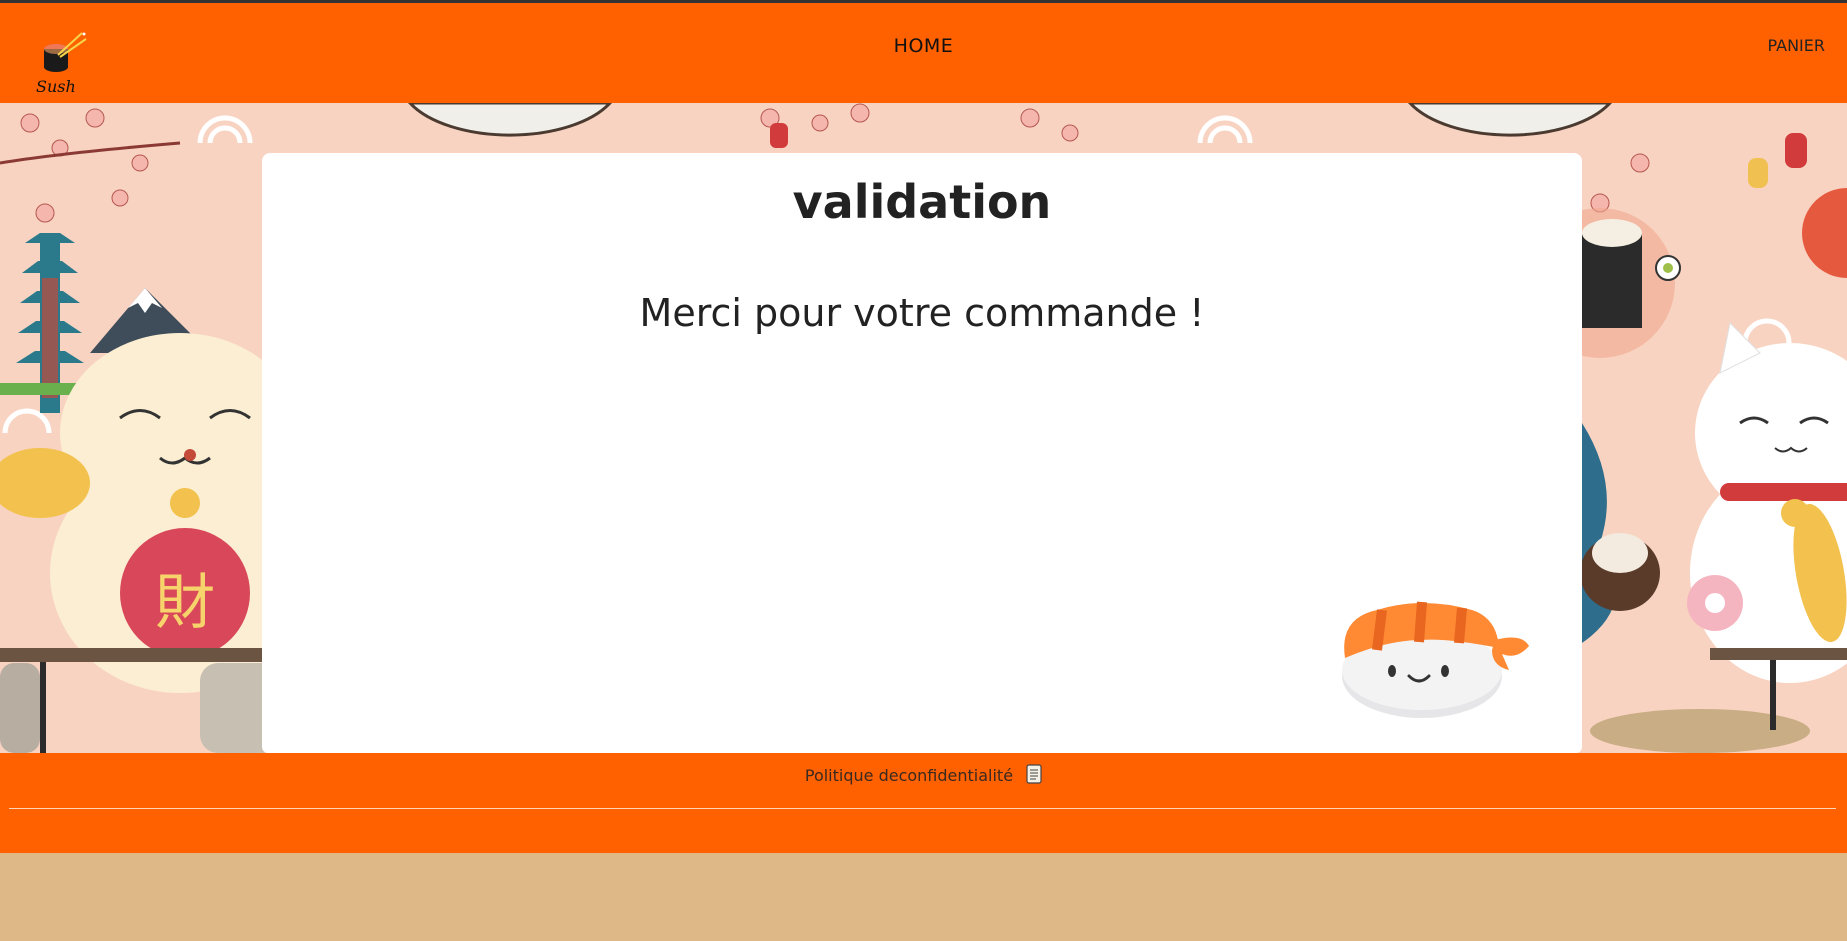 This screenshot has height=941, width=1847. Describe the element at coordinates (922, 202) in the screenshot. I see `page-title: validation` at that location.